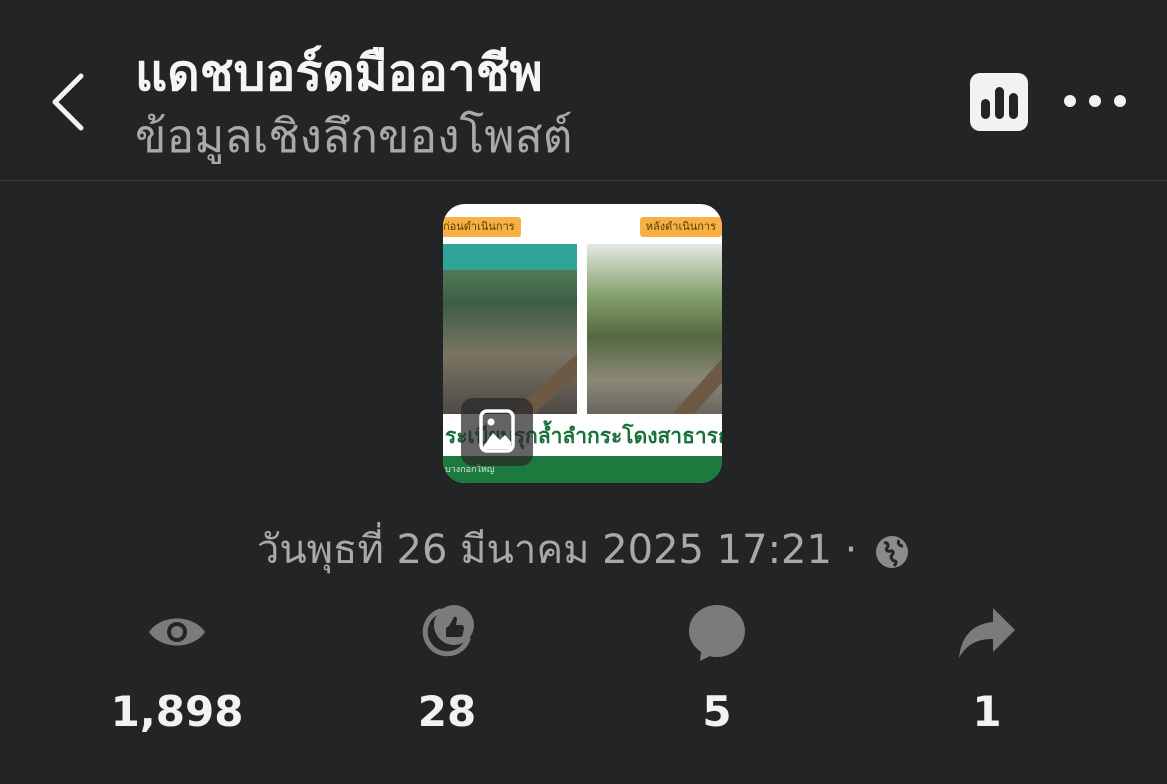  What do you see at coordinates (557, 550) in the screenshot?
I see `post-date-text: วันพุธที่ 26 มีนาคม 2025 17:21 ·` at bounding box center [557, 550].